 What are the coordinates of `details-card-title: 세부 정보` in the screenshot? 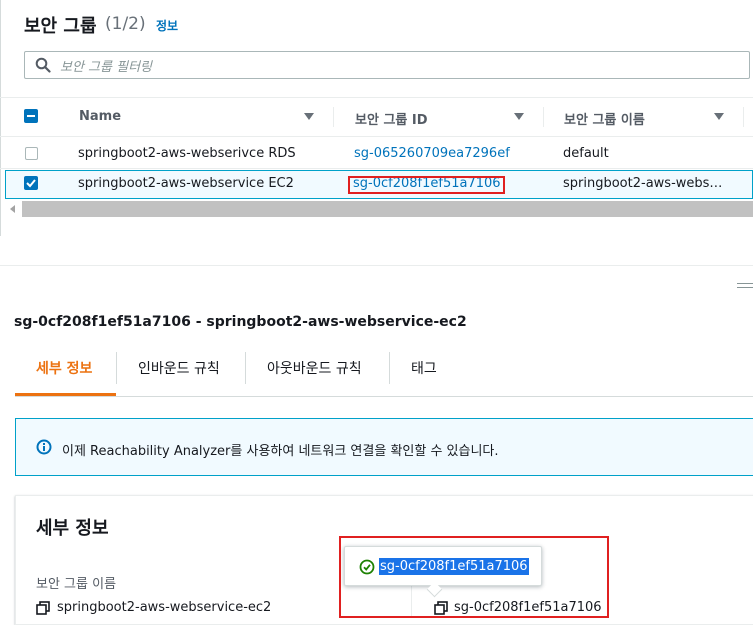 It's located at (72, 528).